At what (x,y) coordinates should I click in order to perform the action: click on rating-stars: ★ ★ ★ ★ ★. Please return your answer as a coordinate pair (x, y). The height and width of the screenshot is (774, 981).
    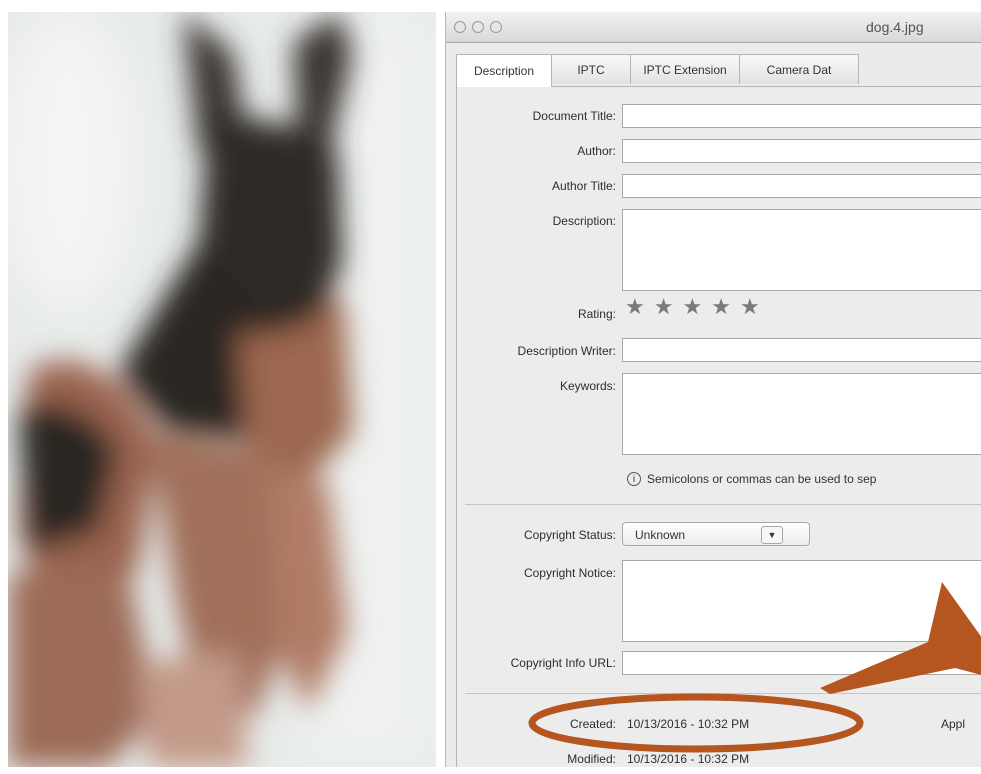
    Looking at the image, I should click on (692, 307).